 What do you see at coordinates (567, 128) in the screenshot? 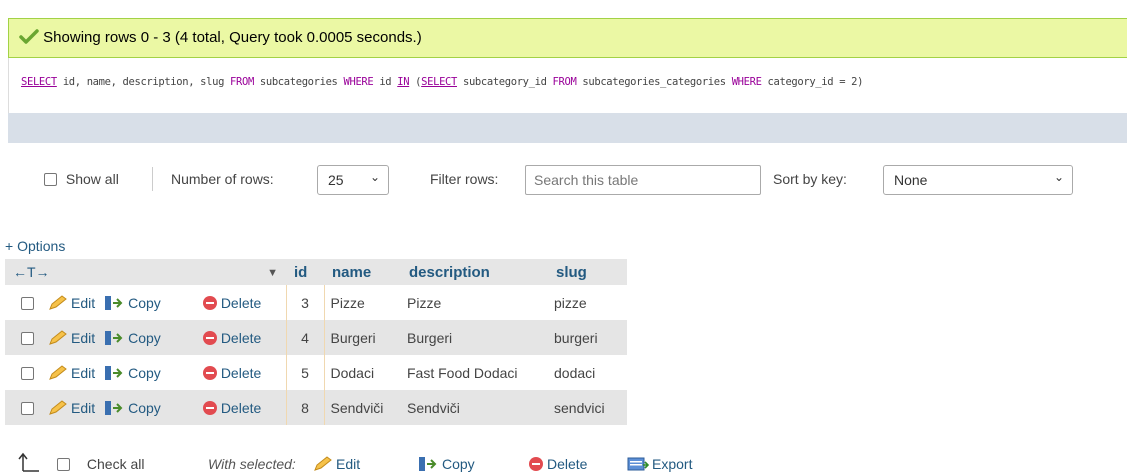
I see `sql-footer-bar` at bounding box center [567, 128].